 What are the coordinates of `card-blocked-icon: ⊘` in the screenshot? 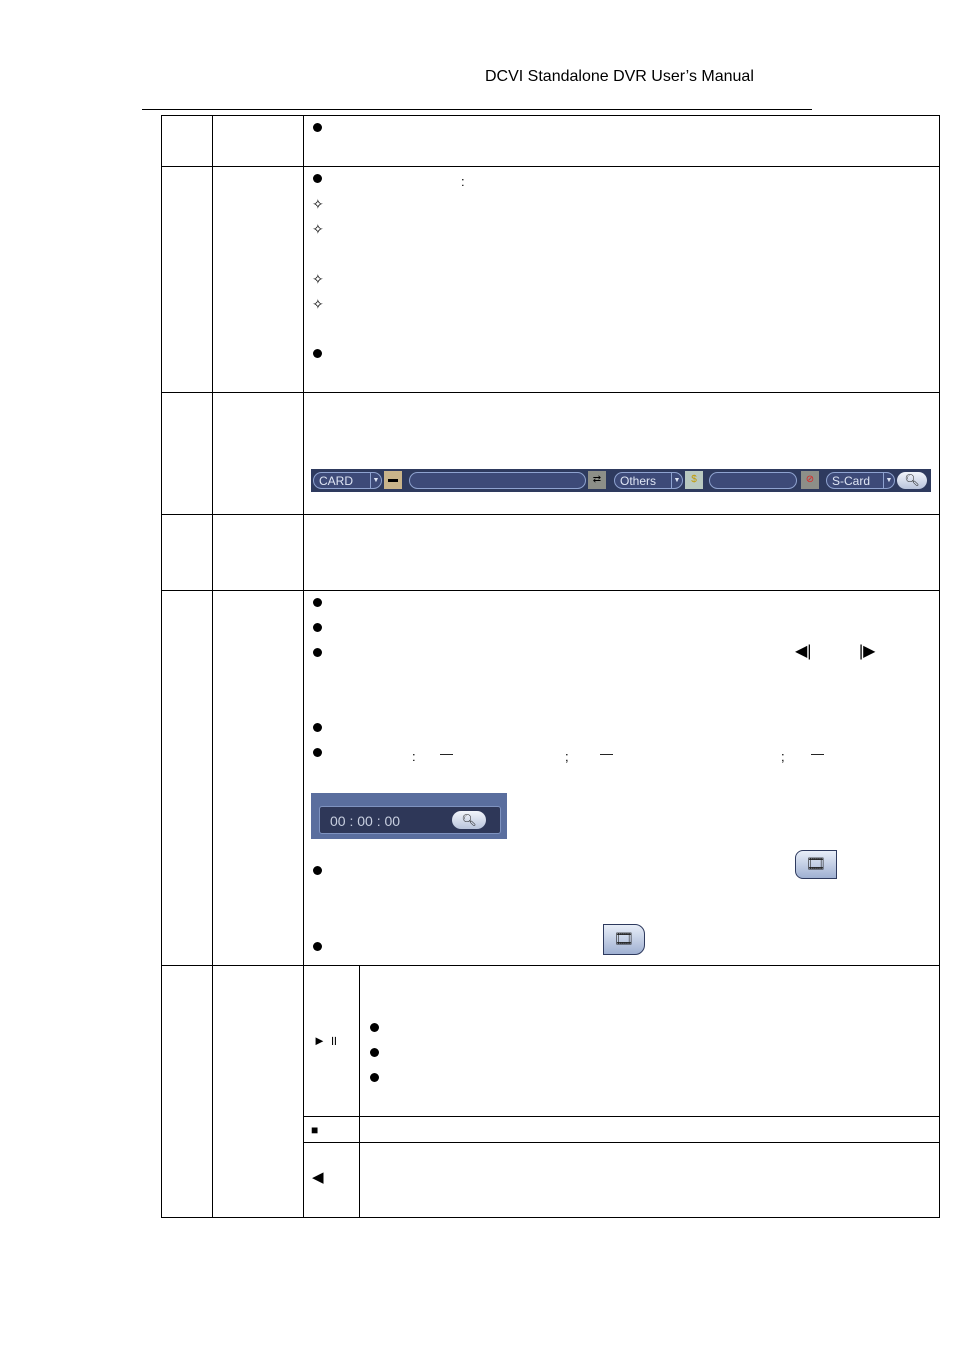 It's located at (810, 480).